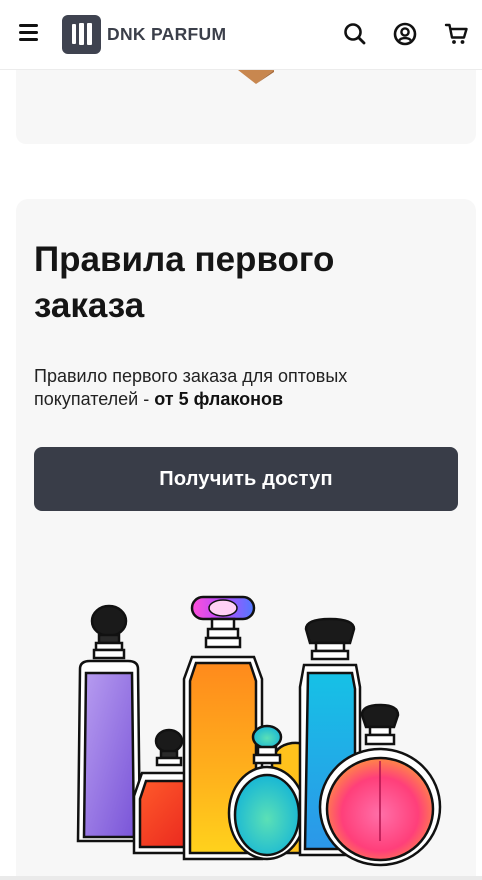 The image size is (482, 880). Describe the element at coordinates (167, 33) in the screenshot. I see `logo-text: DNK PARFUM` at that location.